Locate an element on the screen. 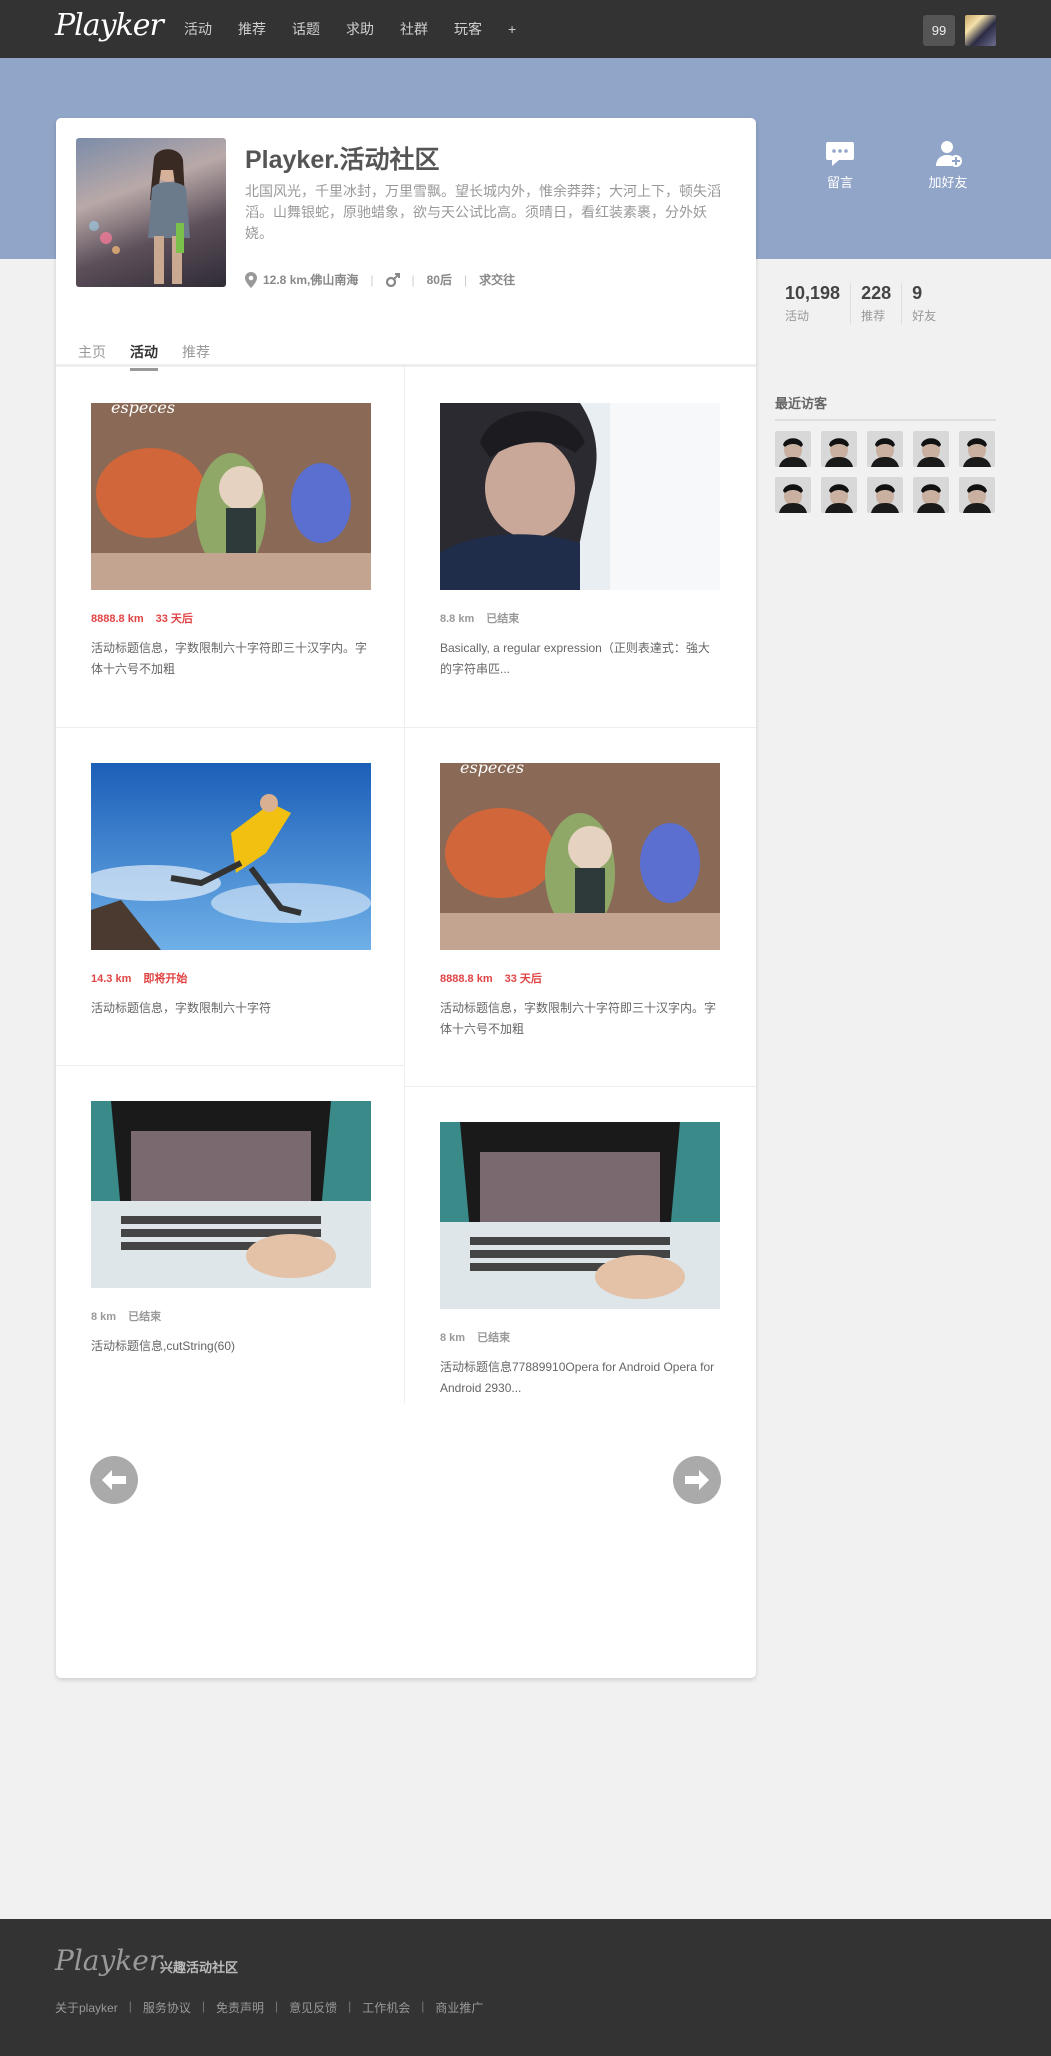  profile-stats: 10,198 活动 228 推荐 9 好友 is located at coordinates (858, 303).